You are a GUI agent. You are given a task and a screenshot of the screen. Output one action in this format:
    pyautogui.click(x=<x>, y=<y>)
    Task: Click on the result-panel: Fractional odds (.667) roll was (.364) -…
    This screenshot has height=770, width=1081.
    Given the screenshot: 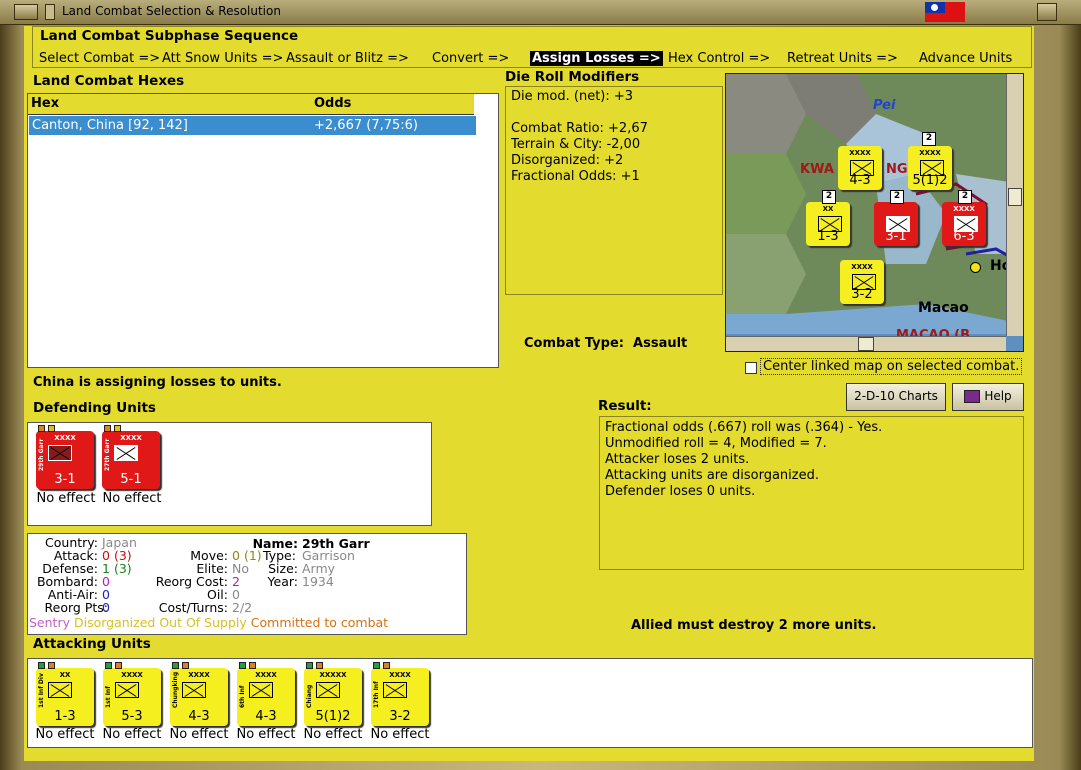 What is the action you would take?
    pyautogui.click(x=811, y=493)
    